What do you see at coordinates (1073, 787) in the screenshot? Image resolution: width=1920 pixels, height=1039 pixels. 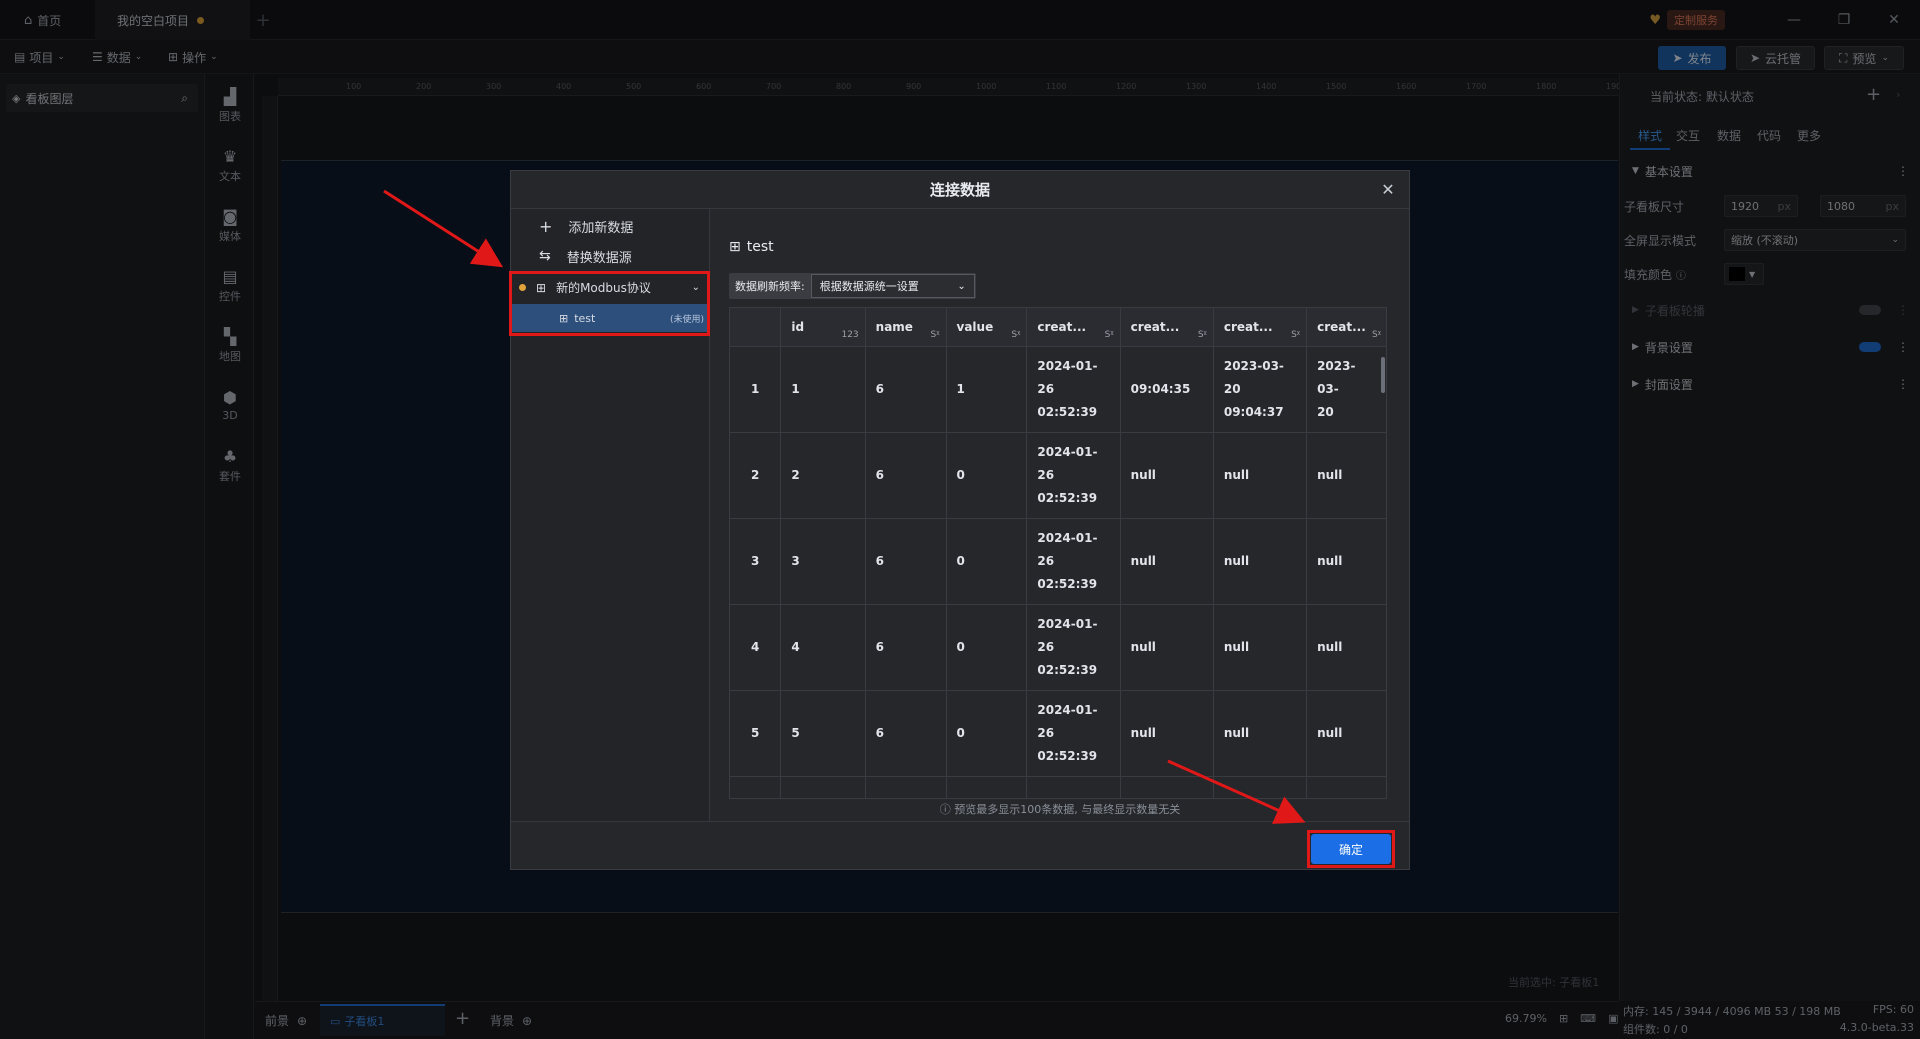 I see `table-cell: 2024-01-` at bounding box center [1073, 787].